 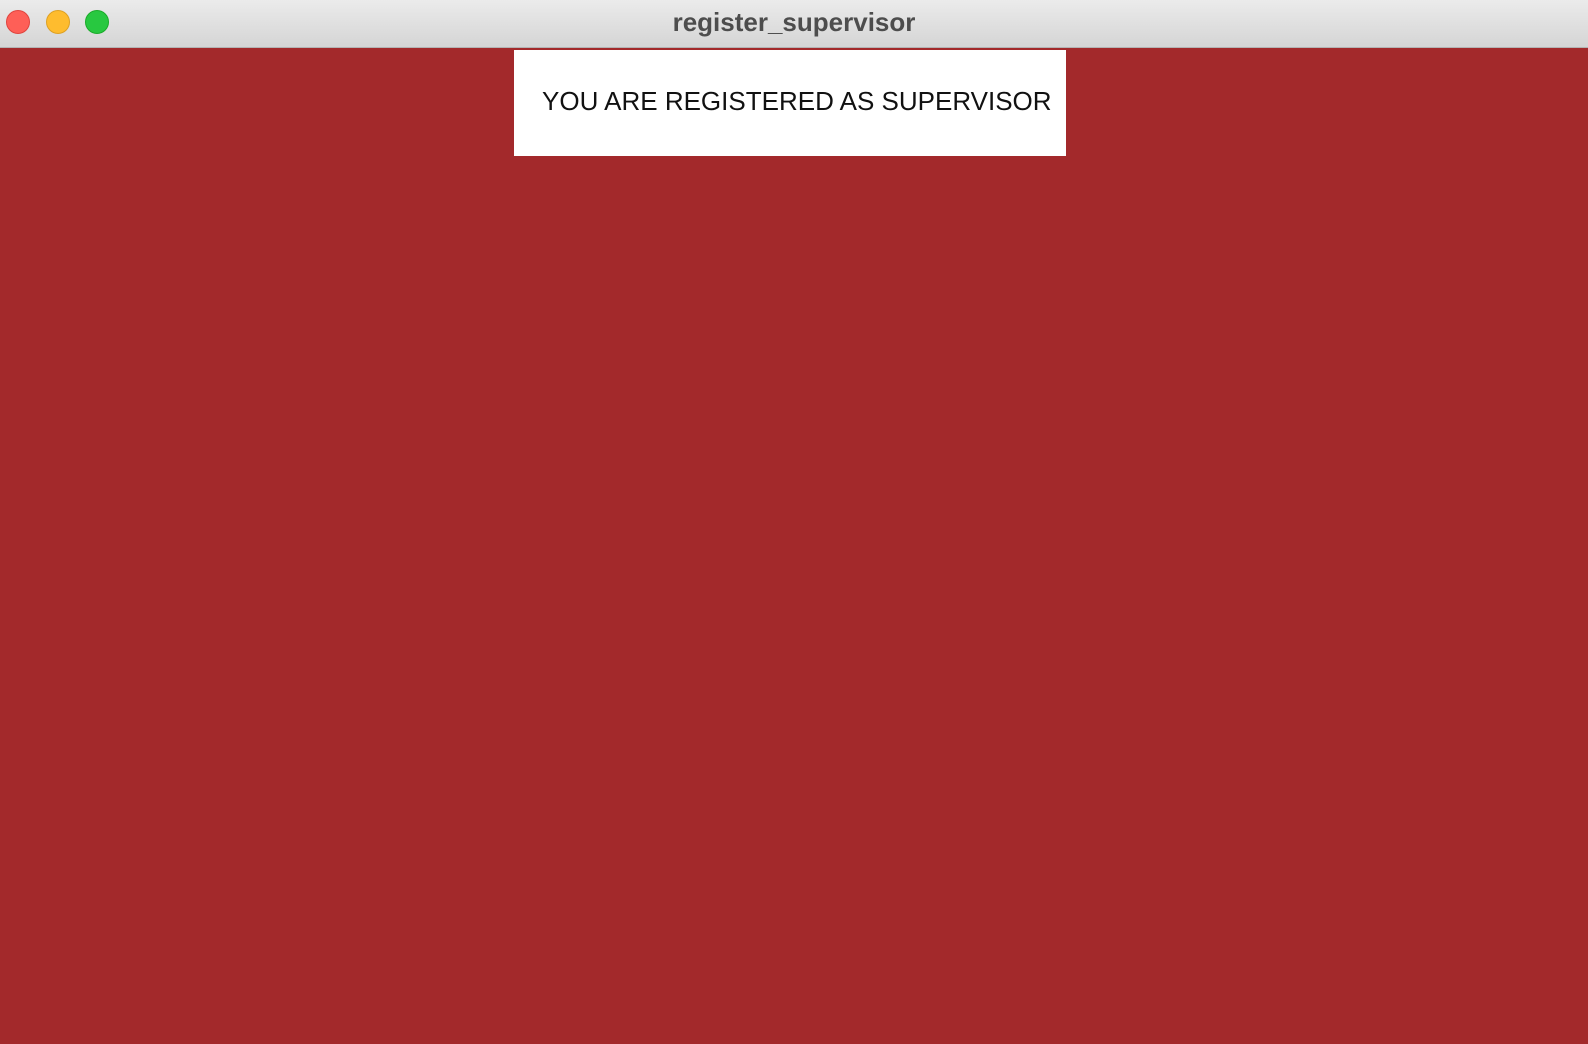 I want to click on message-box: YOU ARE REGISTERED AS SUPERVISOR, so click(x=790, y=103).